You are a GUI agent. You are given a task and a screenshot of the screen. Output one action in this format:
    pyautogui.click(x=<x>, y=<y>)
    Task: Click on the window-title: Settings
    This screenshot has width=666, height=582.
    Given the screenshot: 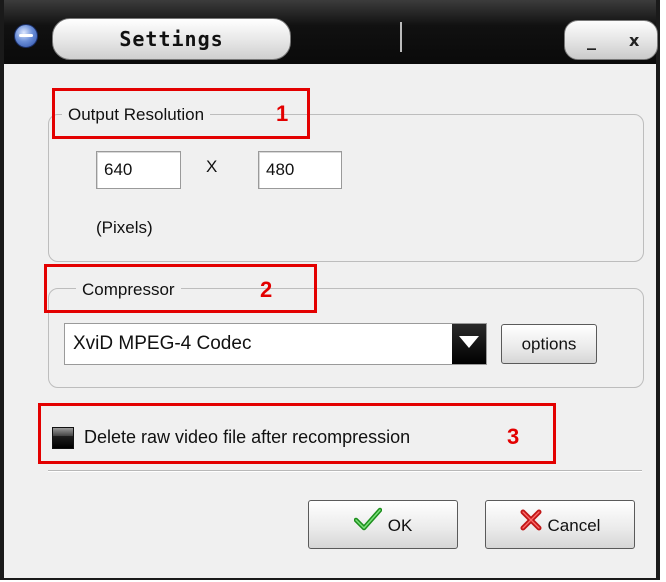 What is the action you would take?
    pyautogui.click(x=171, y=39)
    